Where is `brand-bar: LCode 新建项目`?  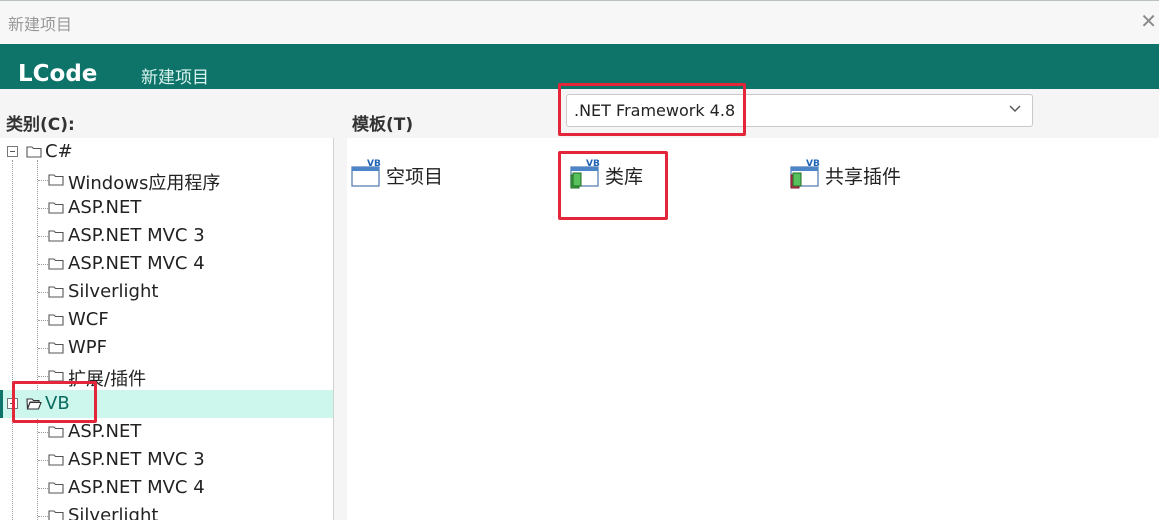
brand-bar: LCode 新建项目 is located at coordinates (579, 66).